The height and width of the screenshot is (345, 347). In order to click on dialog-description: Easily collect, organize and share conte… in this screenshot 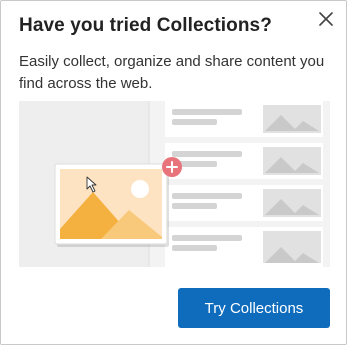, I will do `click(172, 72)`.